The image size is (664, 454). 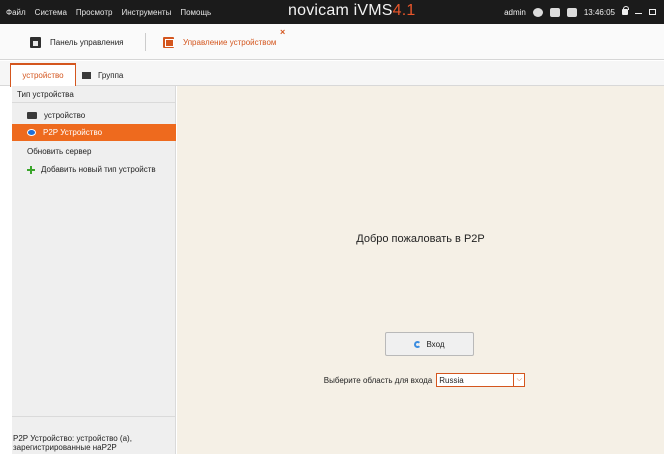 I want to click on chevron-down-icon: ⌵, so click(x=518, y=380).